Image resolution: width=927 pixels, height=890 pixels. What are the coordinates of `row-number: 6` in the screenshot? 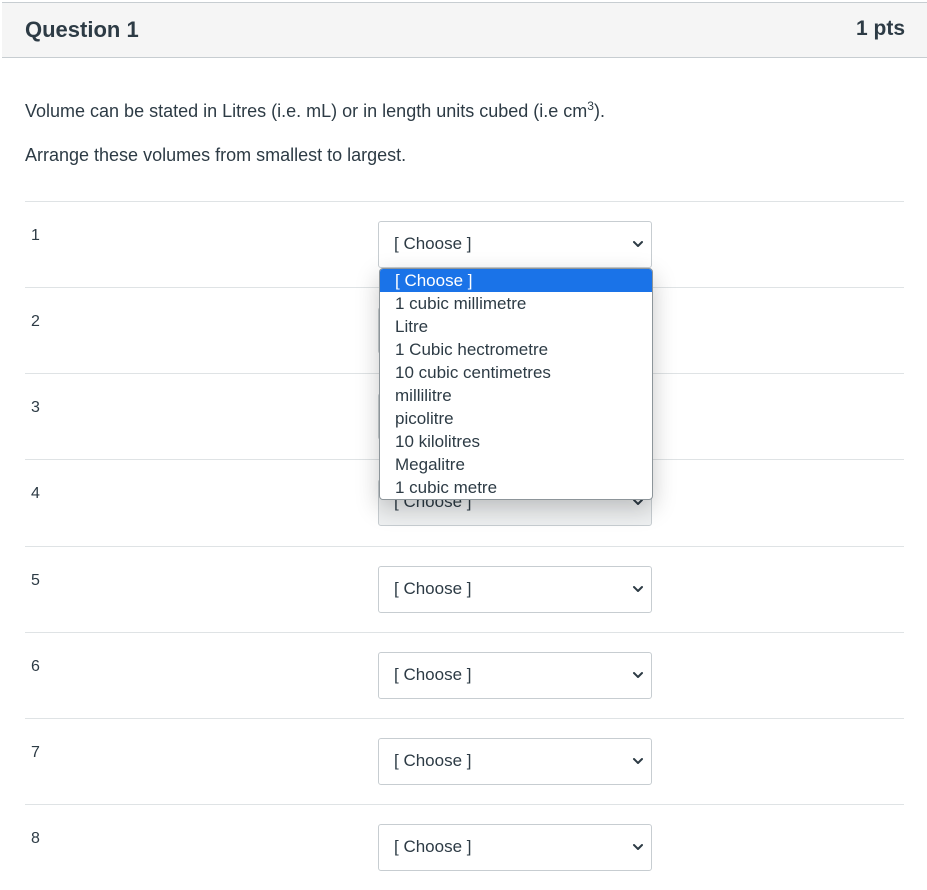 It's located at (35, 666).